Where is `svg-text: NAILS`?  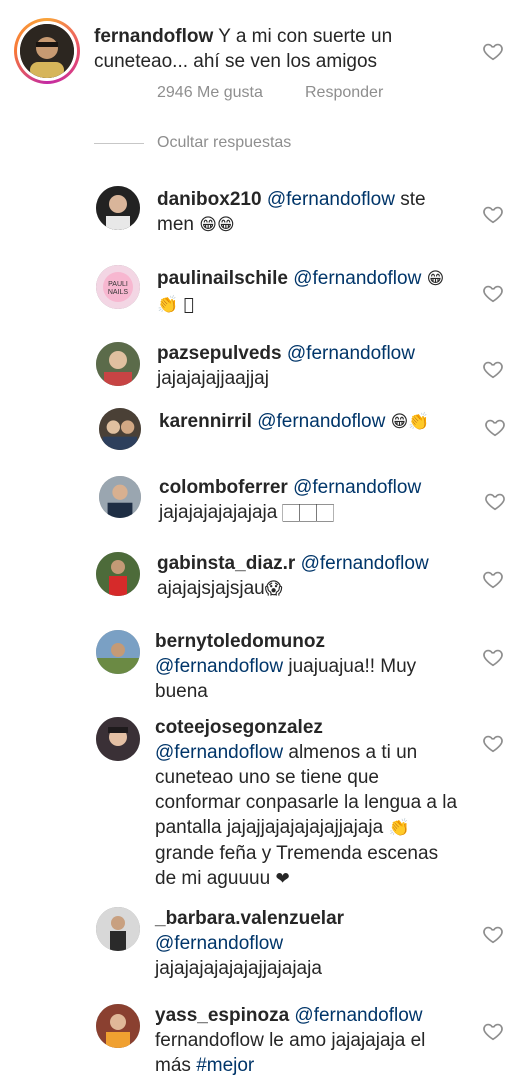
svg-text: NAILS is located at coordinates (118, 292).